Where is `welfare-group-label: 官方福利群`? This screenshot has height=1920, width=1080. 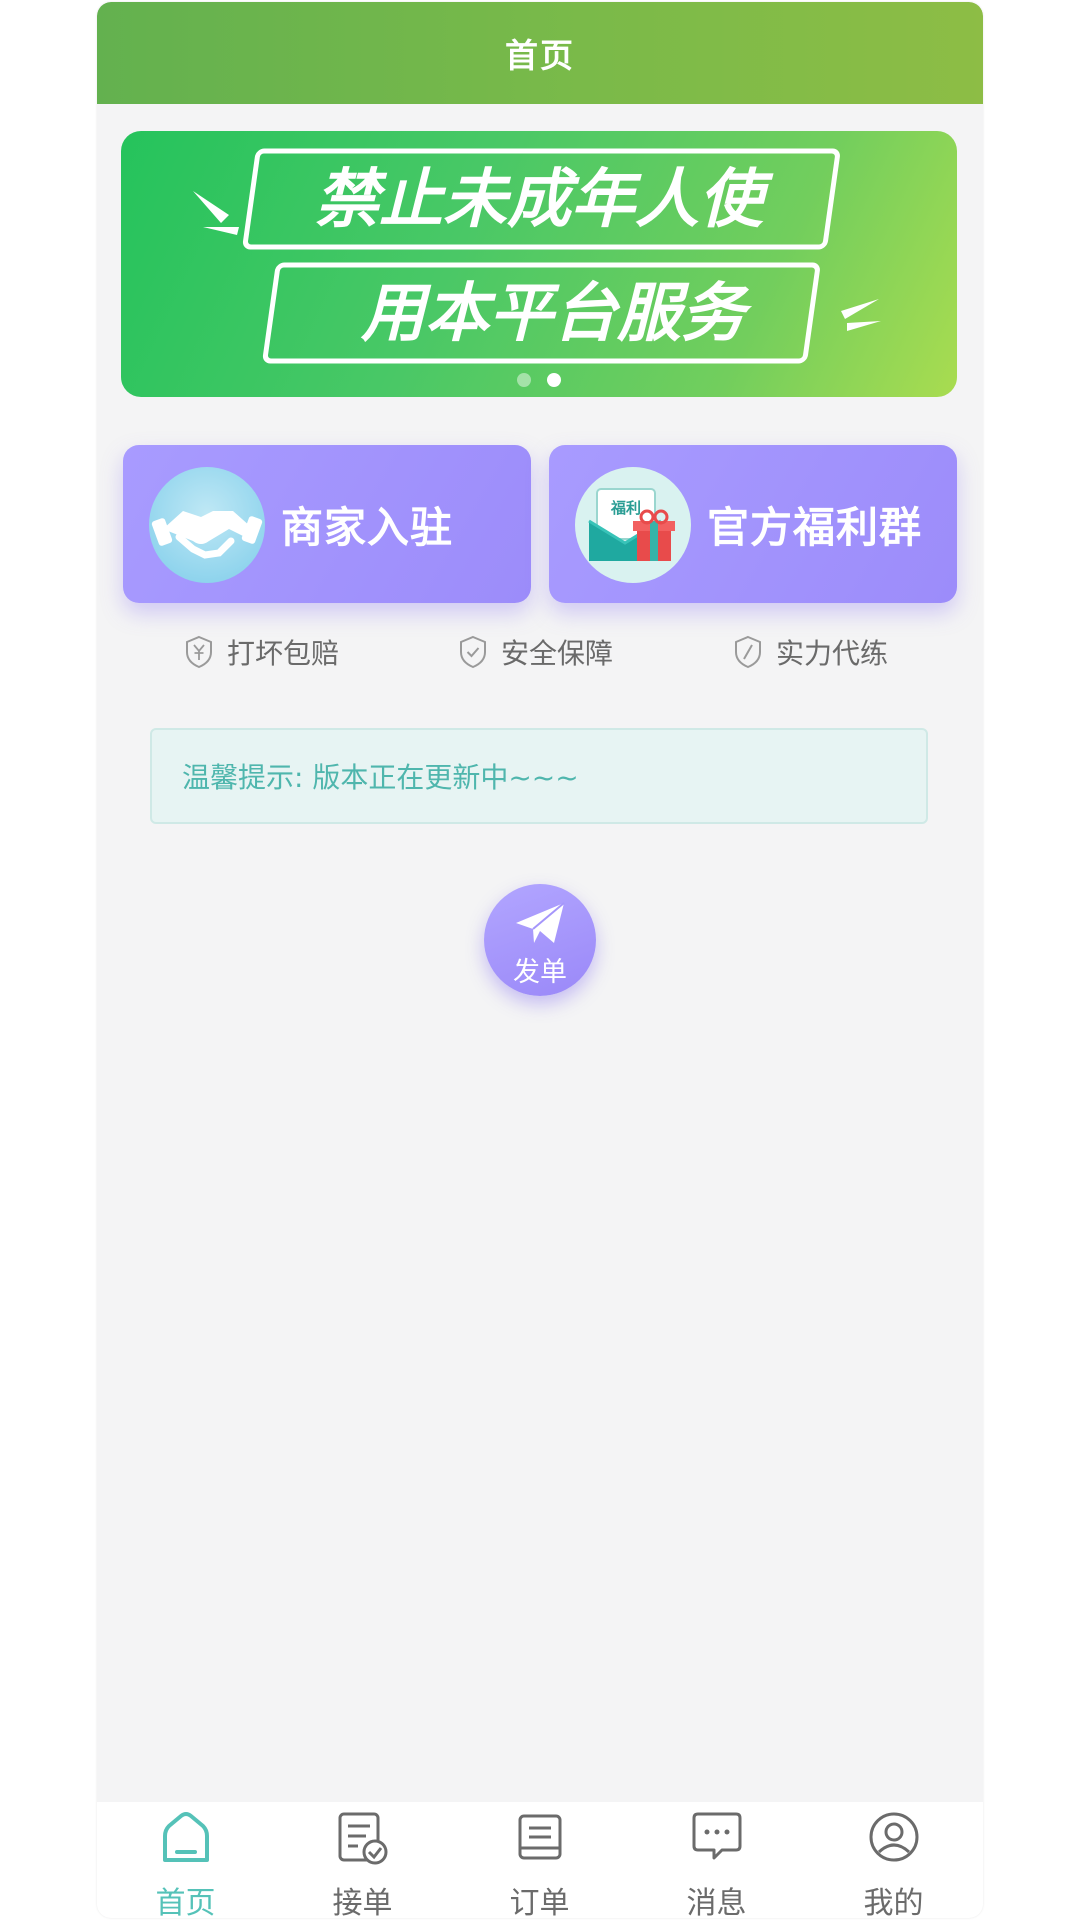 welfare-group-label: 官方福利群 is located at coordinates (815, 527).